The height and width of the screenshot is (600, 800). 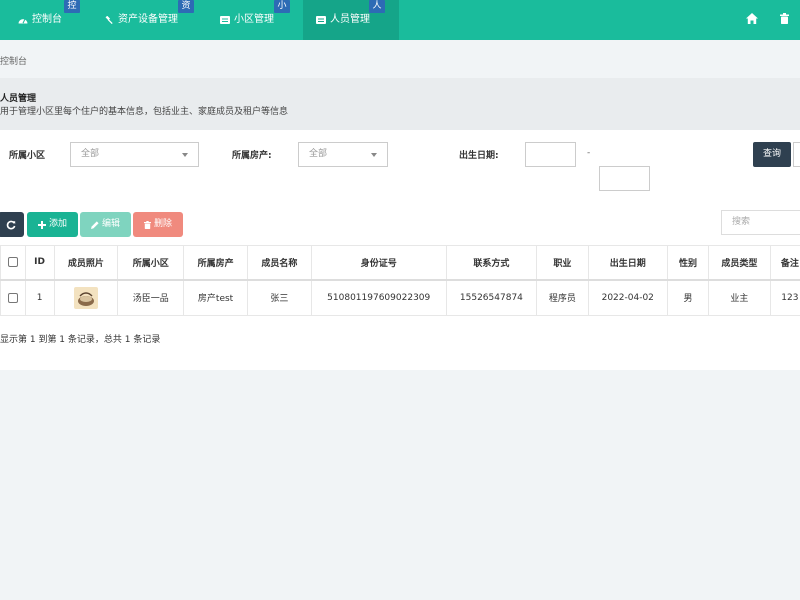 What do you see at coordinates (377, 6) in the screenshot?
I see `tab-personnel-badge: 人` at bounding box center [377, 6].